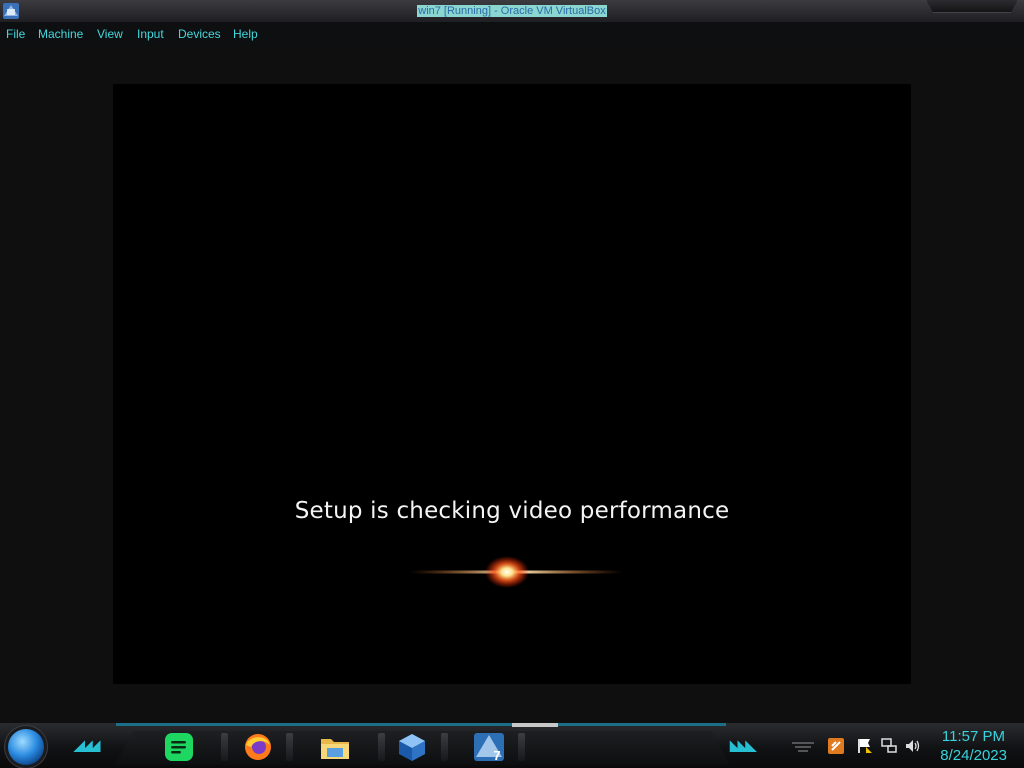 Image resolution: width=1024 pixels, height=768 pixels. Describe the element at coordinates (512, 34) in the screenshot. I see `menu-bar: File Machine View Input Devices Help` at that location.